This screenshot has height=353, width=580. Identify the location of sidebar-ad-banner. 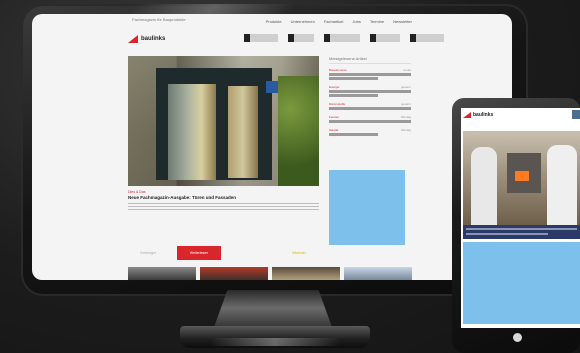
(367, 207).